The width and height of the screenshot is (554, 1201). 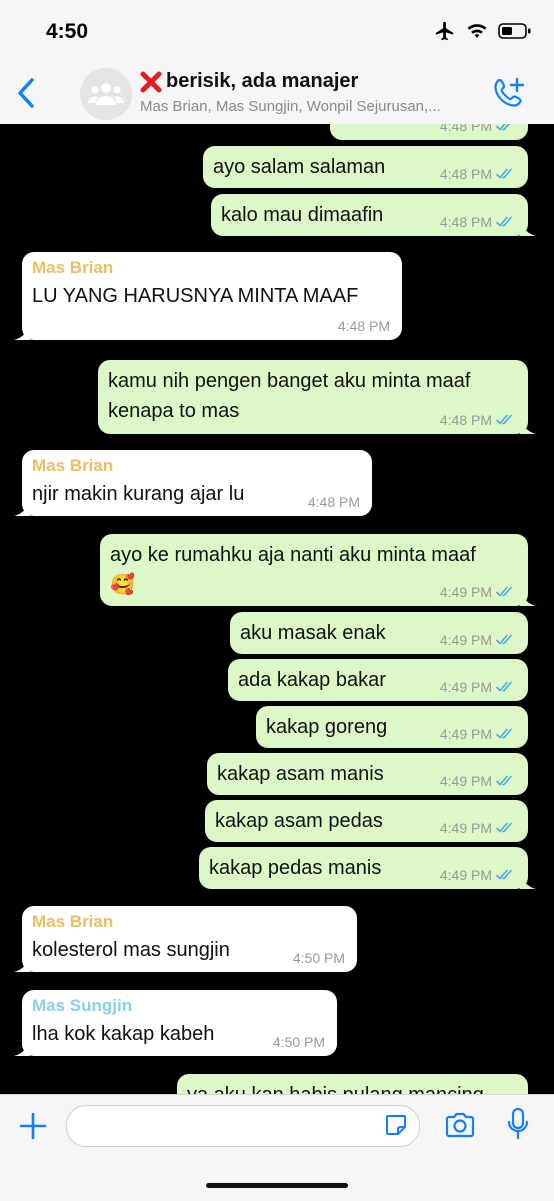 What do you see at coordinates (289, 381) in the screenshot?
I see `message-text: kamu nih pengen banget aku minta maaf` at bounding box center [289, 381].